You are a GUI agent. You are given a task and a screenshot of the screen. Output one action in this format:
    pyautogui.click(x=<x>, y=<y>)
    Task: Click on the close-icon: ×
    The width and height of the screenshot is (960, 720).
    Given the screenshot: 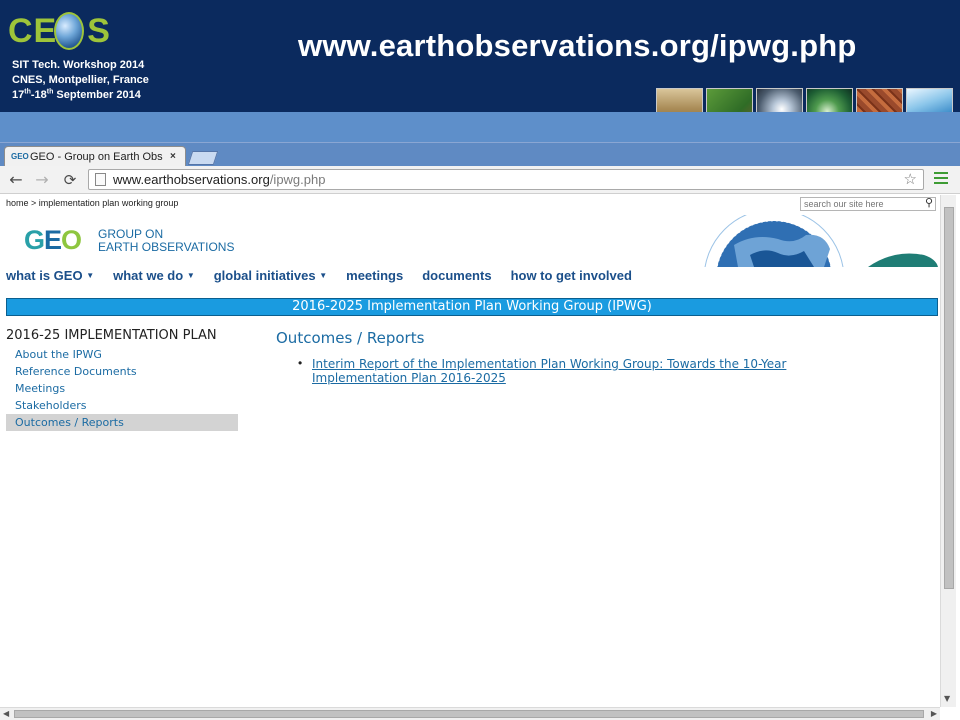 What is the action you would take?
    pyautogui.click(x=173, y=156)
    